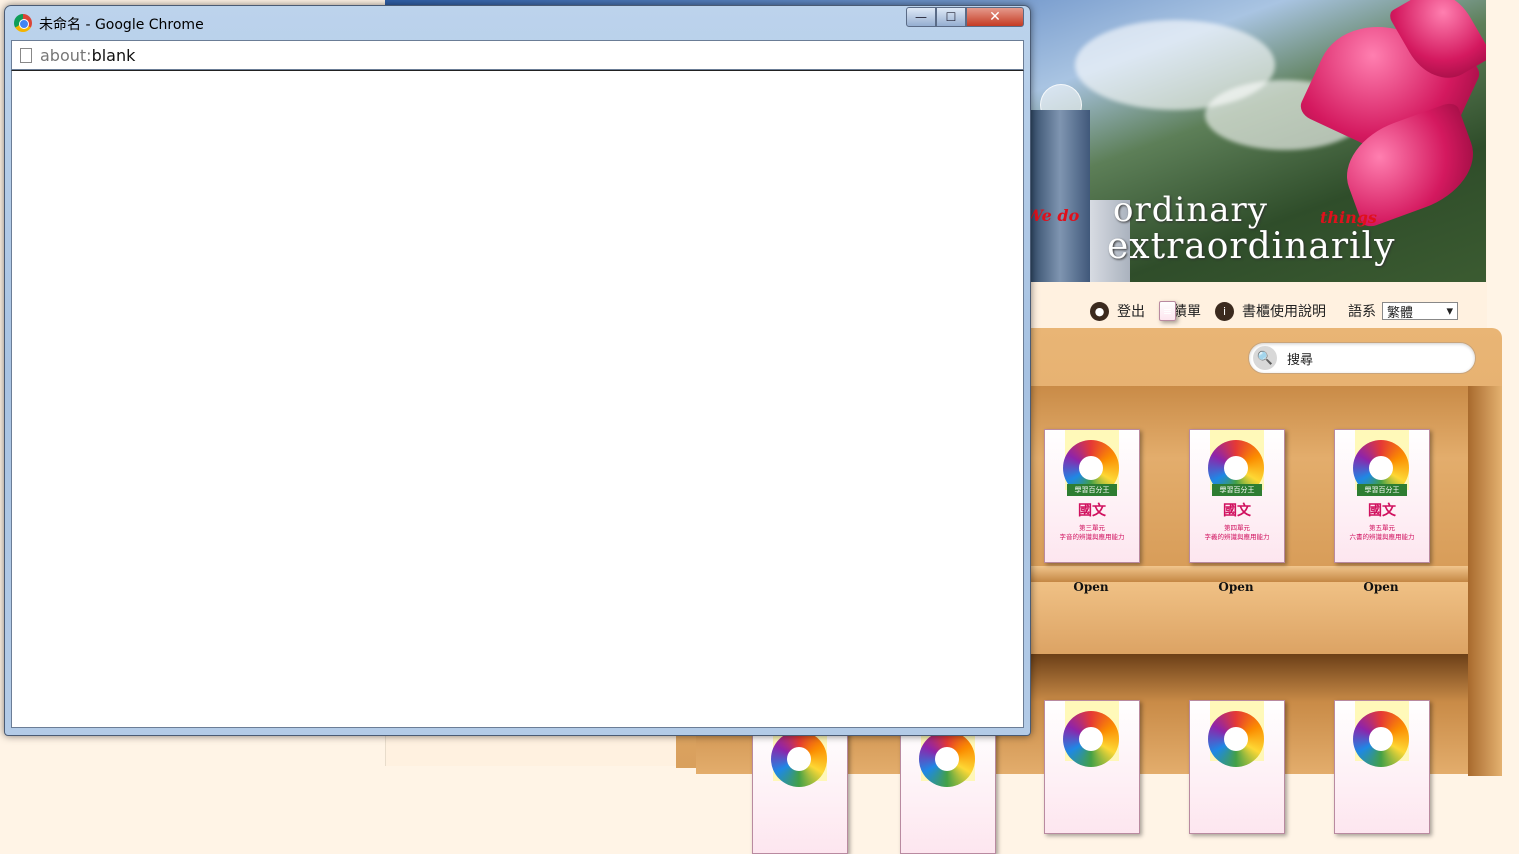 The height and width of the screenshot is (854, 1519). I want to click on language-label: 語系, so click(1362, 312).